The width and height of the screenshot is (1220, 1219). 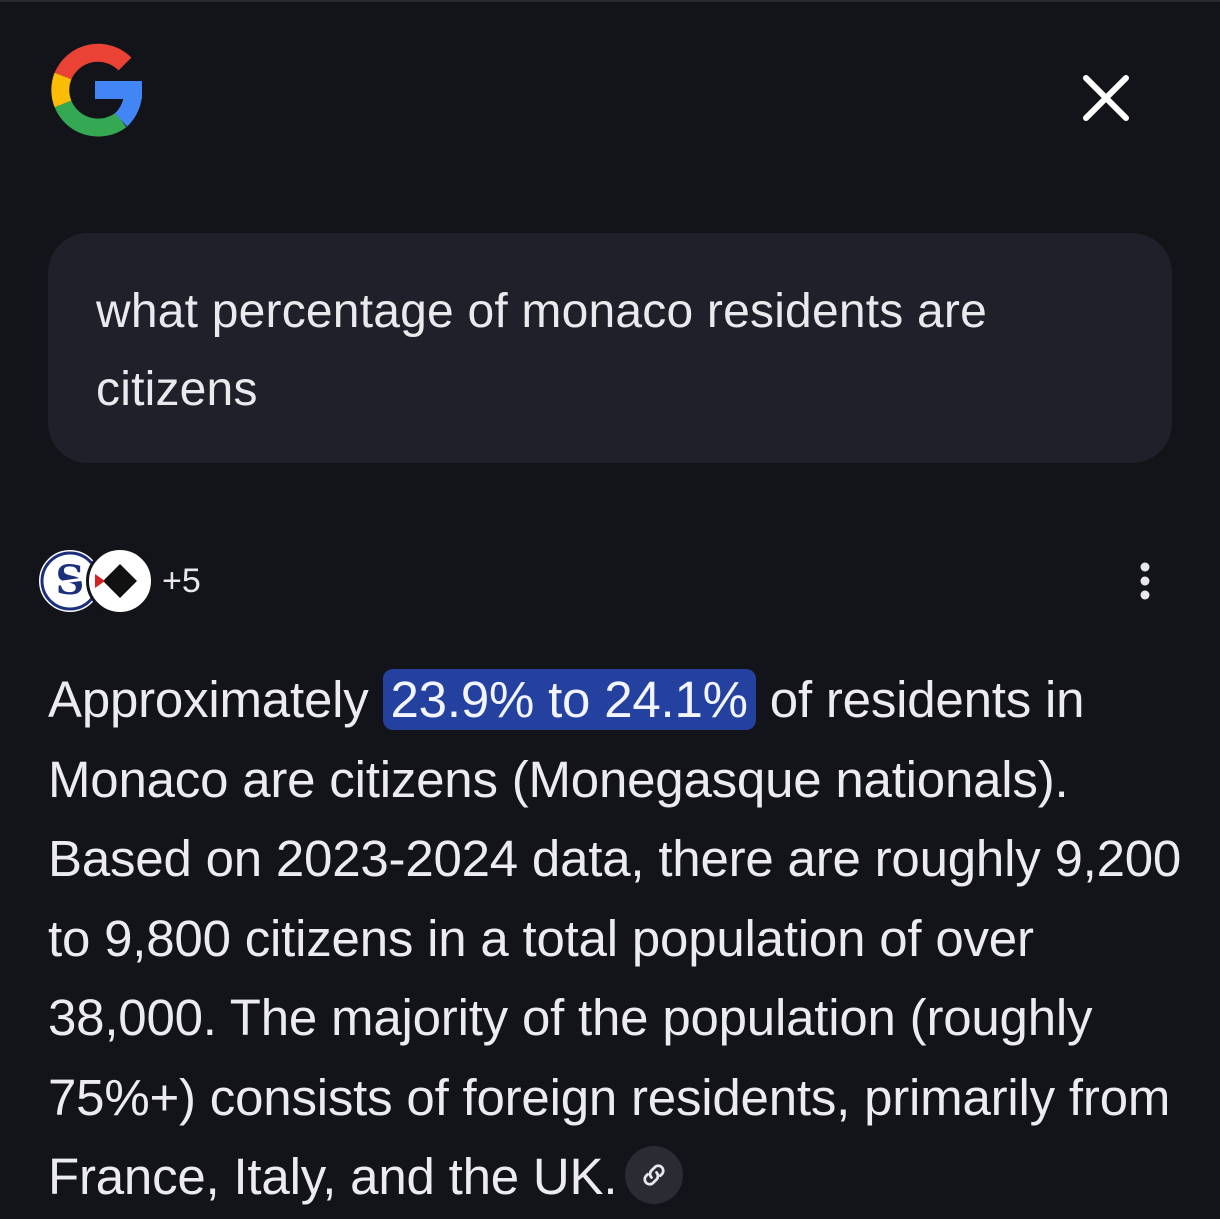 I want to click on more-vert-icon, so click(x=1145, y=581).